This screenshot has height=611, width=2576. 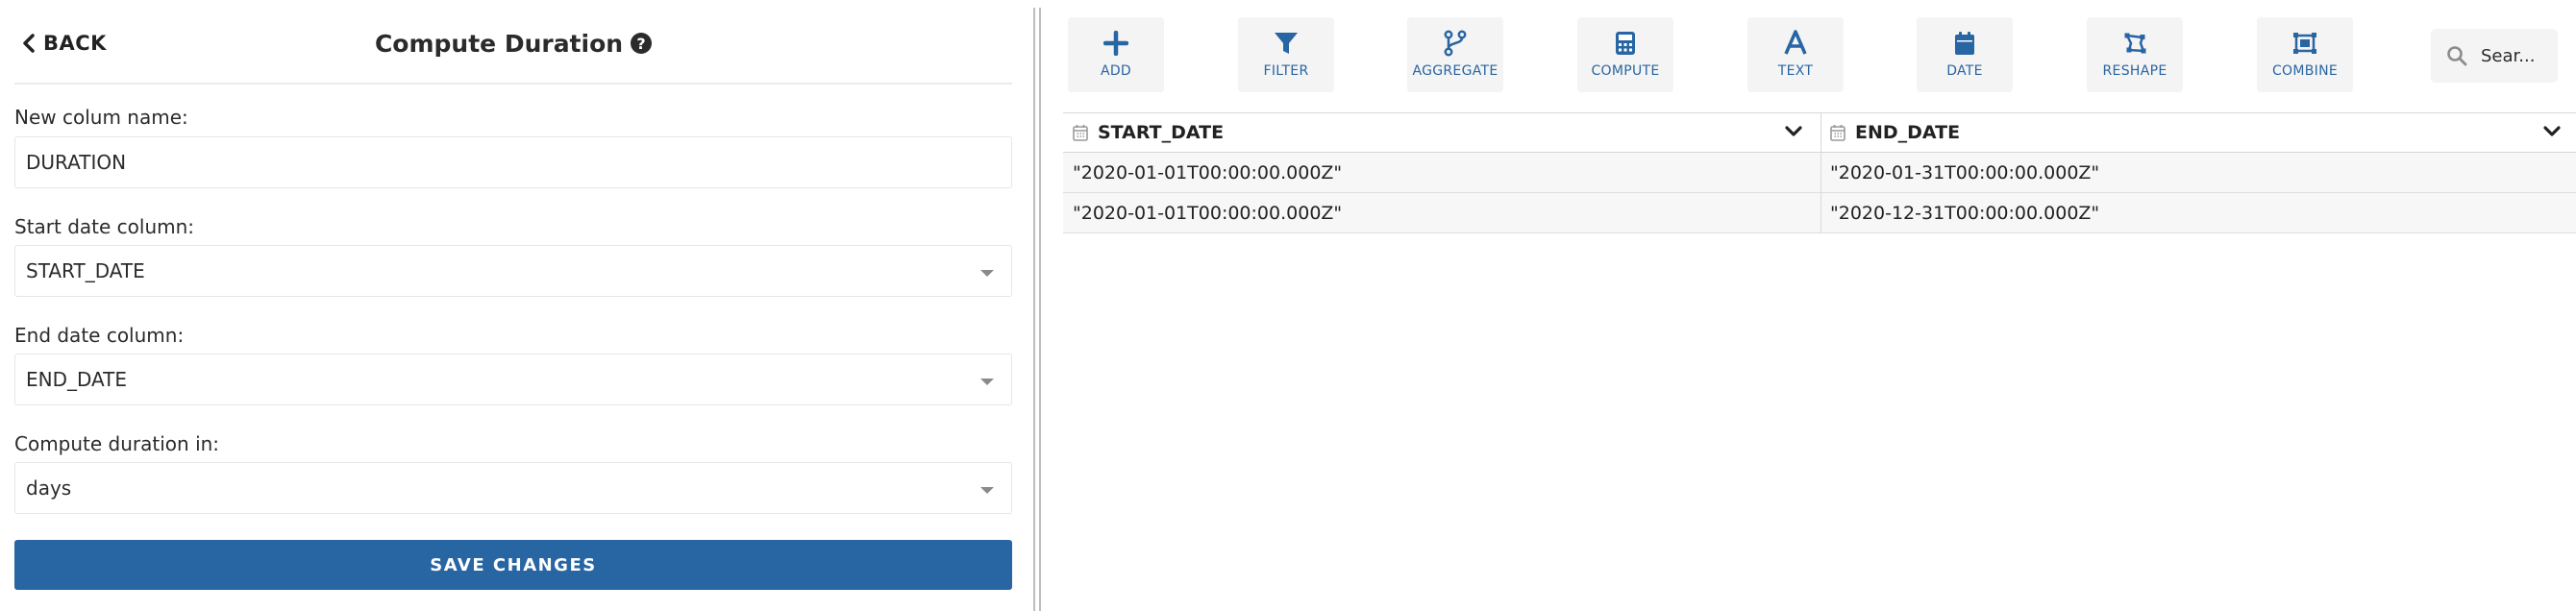 What do you see at coordinates (1286, 43) in the screenshot?
I see `filter-icon` at bounding box center [1286, 43].